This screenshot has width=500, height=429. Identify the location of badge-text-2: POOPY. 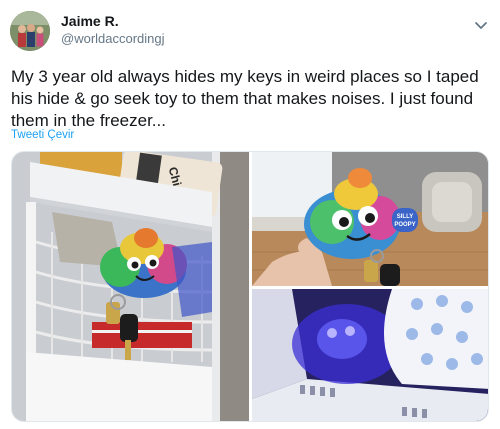
(404, 225).